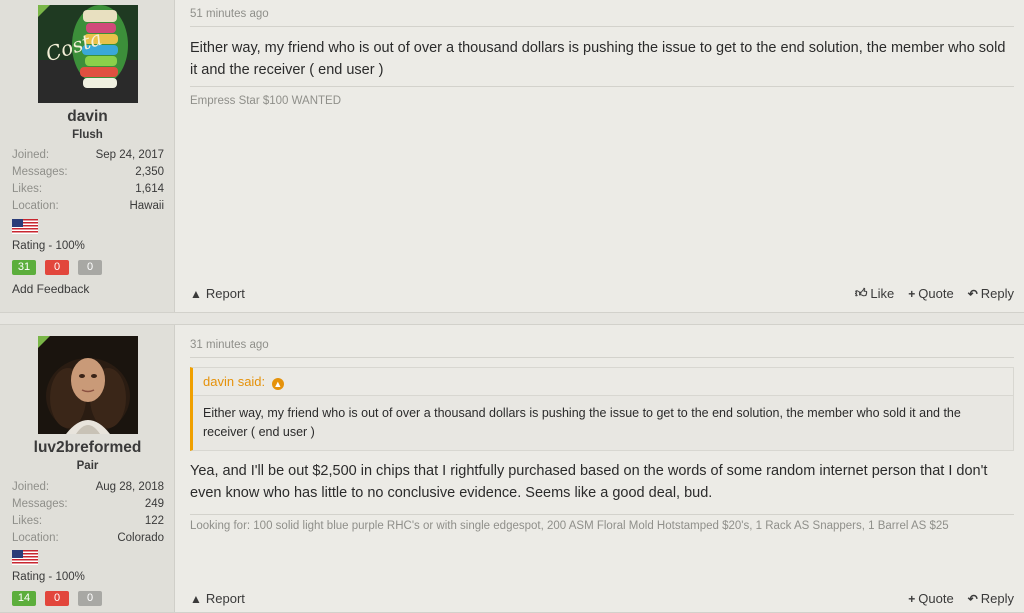  Describe the element at coordinates (87, 448) in the screenshot. I see `username: luv2breformed` at that location.